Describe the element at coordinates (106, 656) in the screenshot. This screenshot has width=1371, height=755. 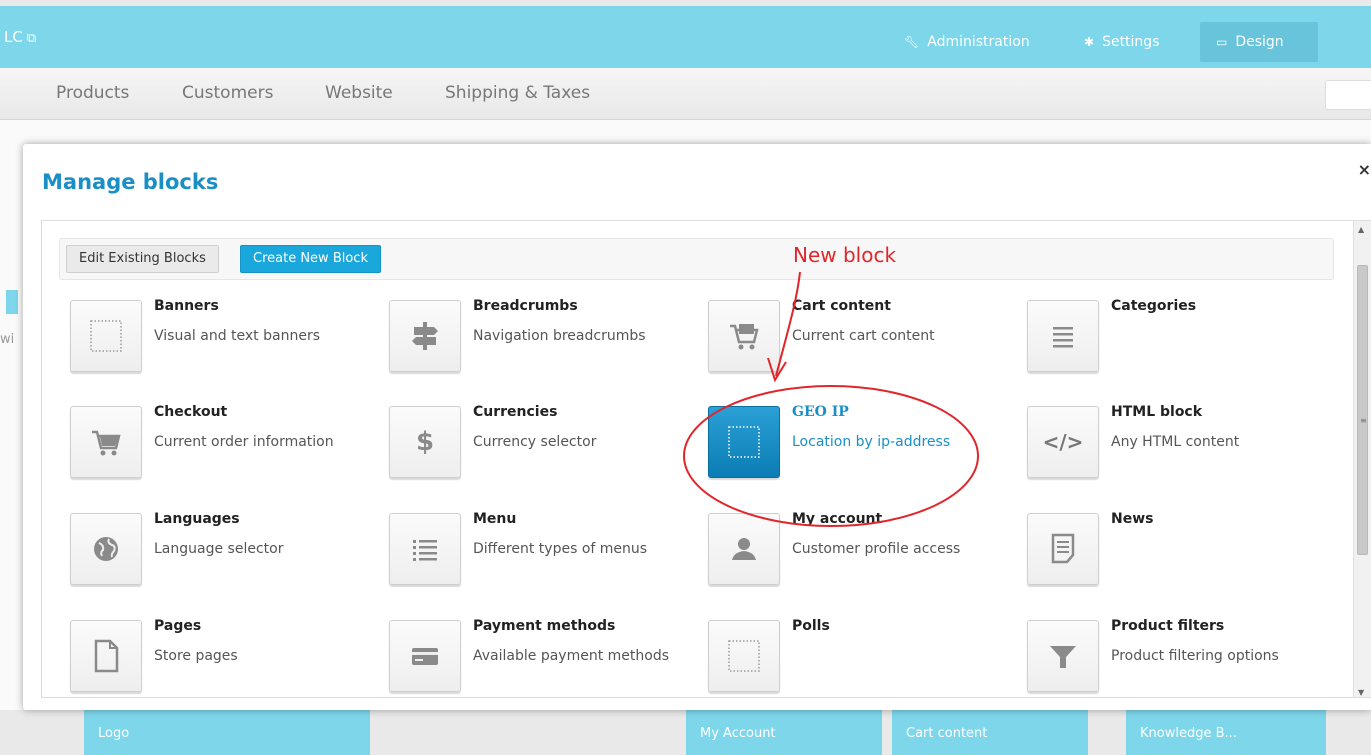
I see `page-icon` at that location.